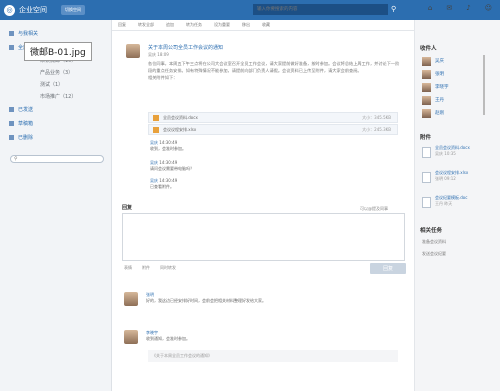 The image size is (500, 391). Describe the element at coordinates (435, 87) in the screenshot. I see `recipient: 李晓宇` at that location.